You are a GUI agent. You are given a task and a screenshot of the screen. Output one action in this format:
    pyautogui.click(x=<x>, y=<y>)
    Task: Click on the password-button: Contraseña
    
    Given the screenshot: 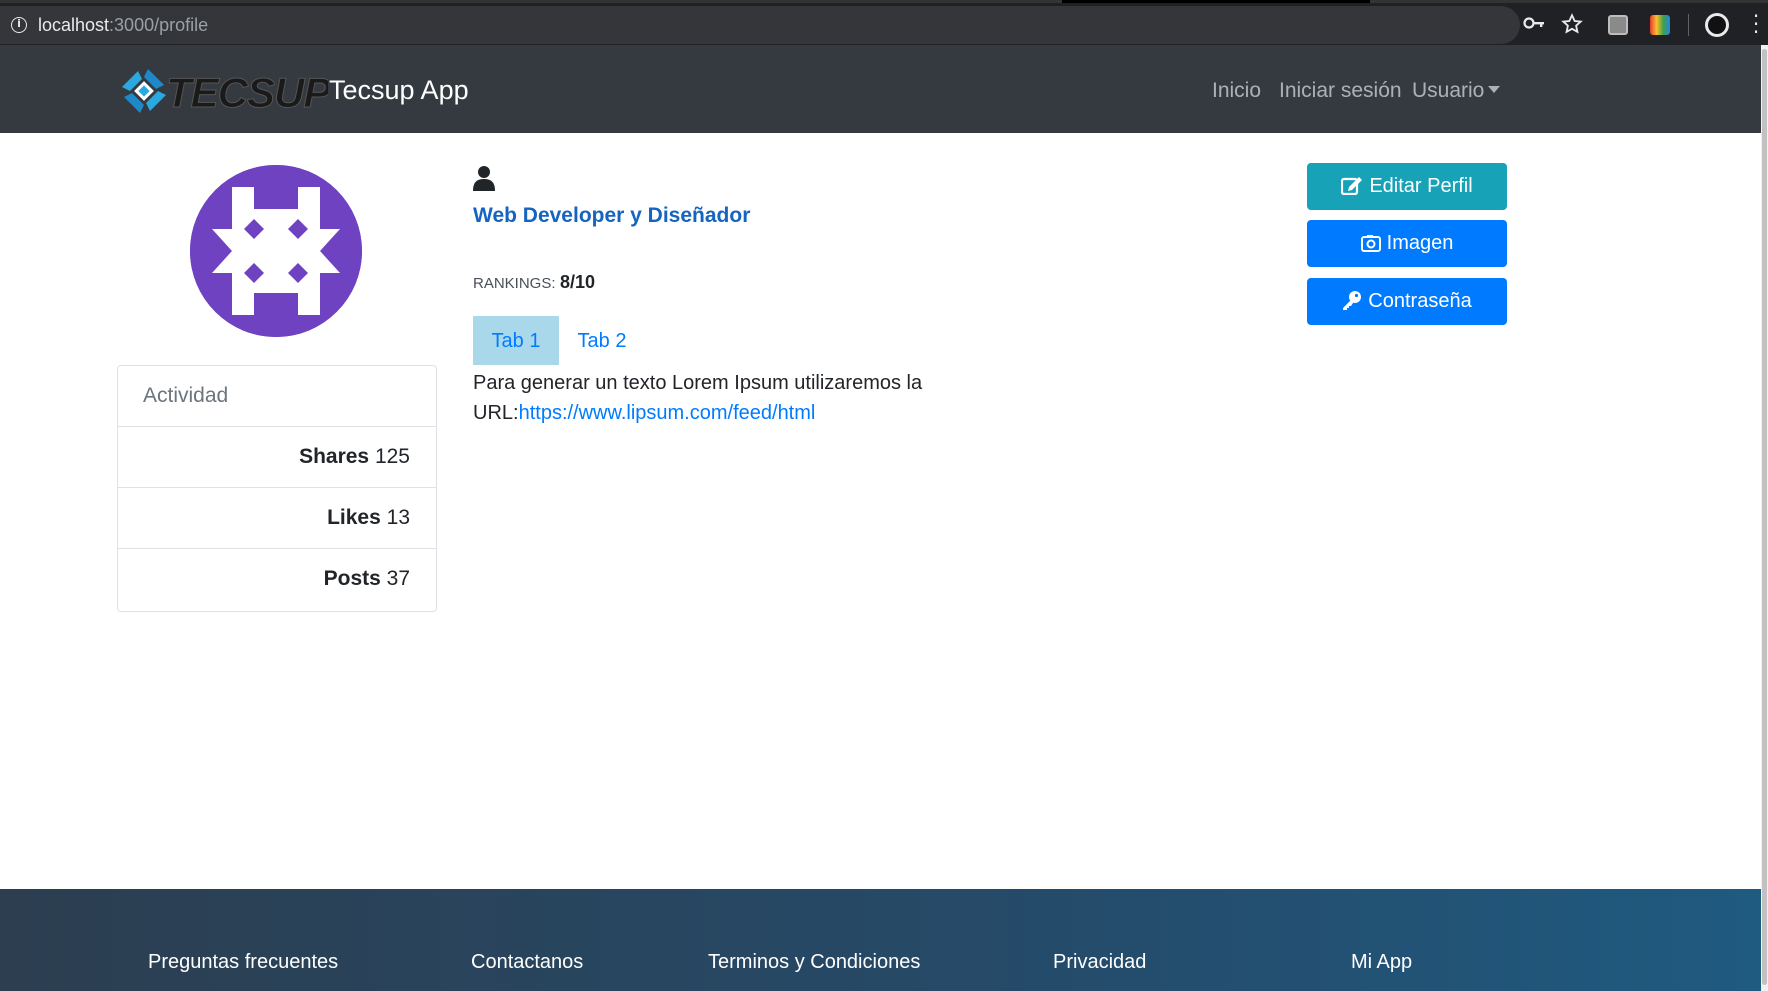 What is the action you would take?
    pyautogui.click(x=1407, y=301)
    